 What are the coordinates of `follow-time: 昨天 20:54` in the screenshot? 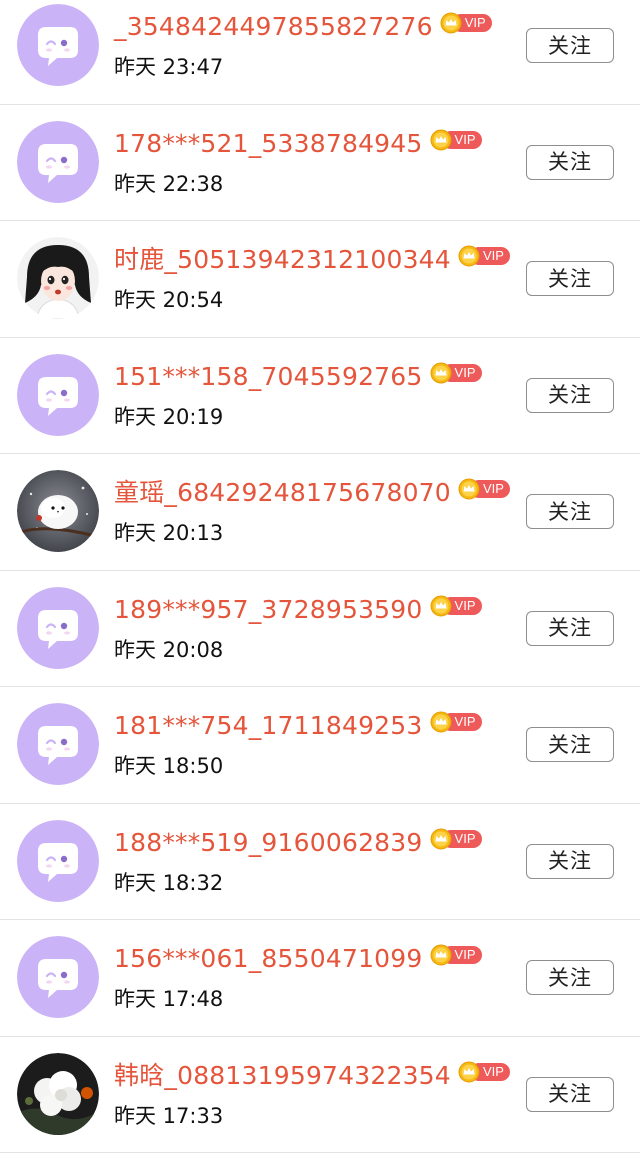 It's located at (169, 300).